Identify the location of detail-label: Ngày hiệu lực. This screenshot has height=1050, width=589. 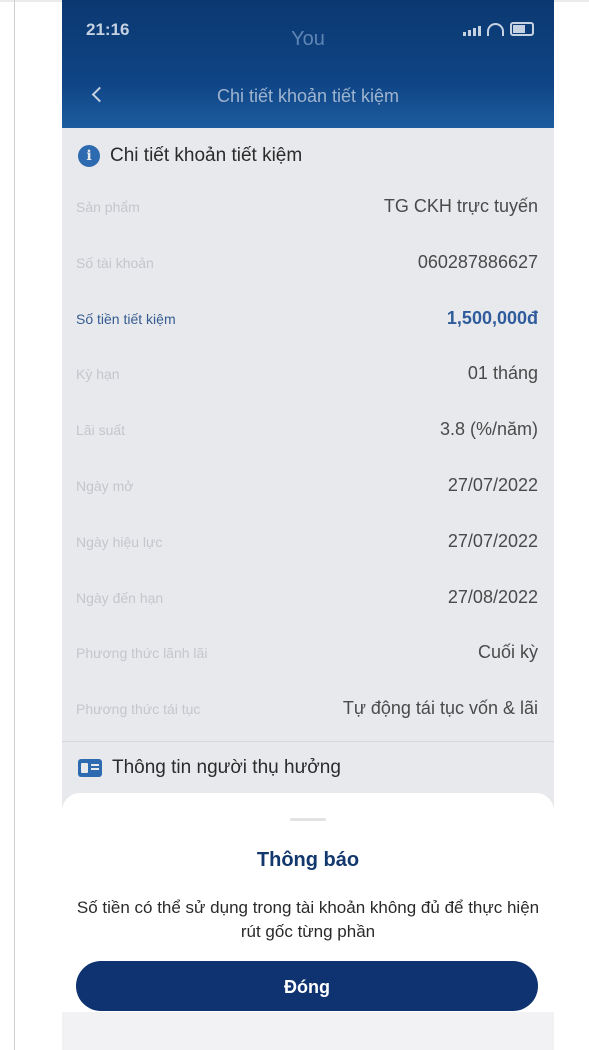
(119, 541).